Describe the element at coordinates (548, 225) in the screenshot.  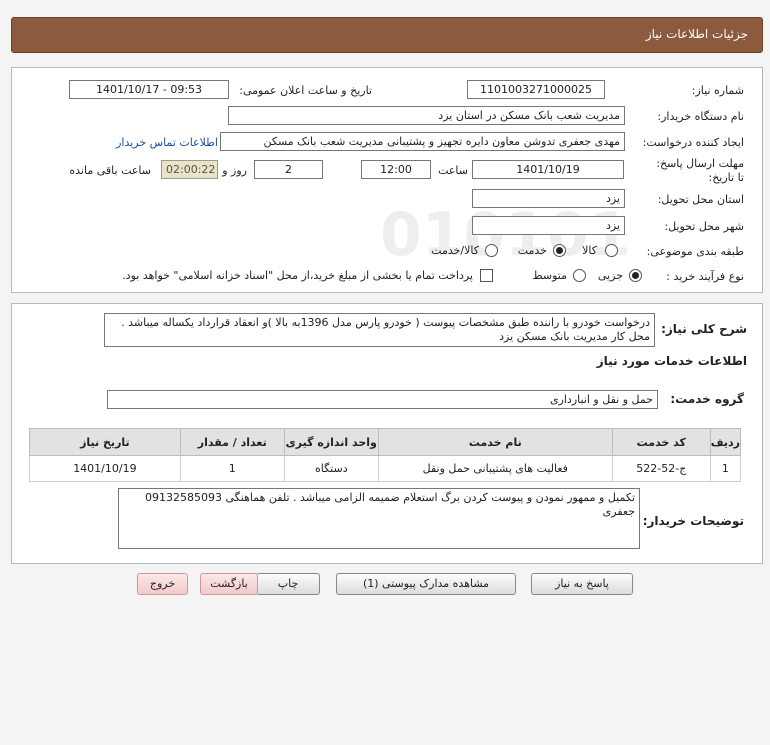
I see `city-field: یزد` at that location.